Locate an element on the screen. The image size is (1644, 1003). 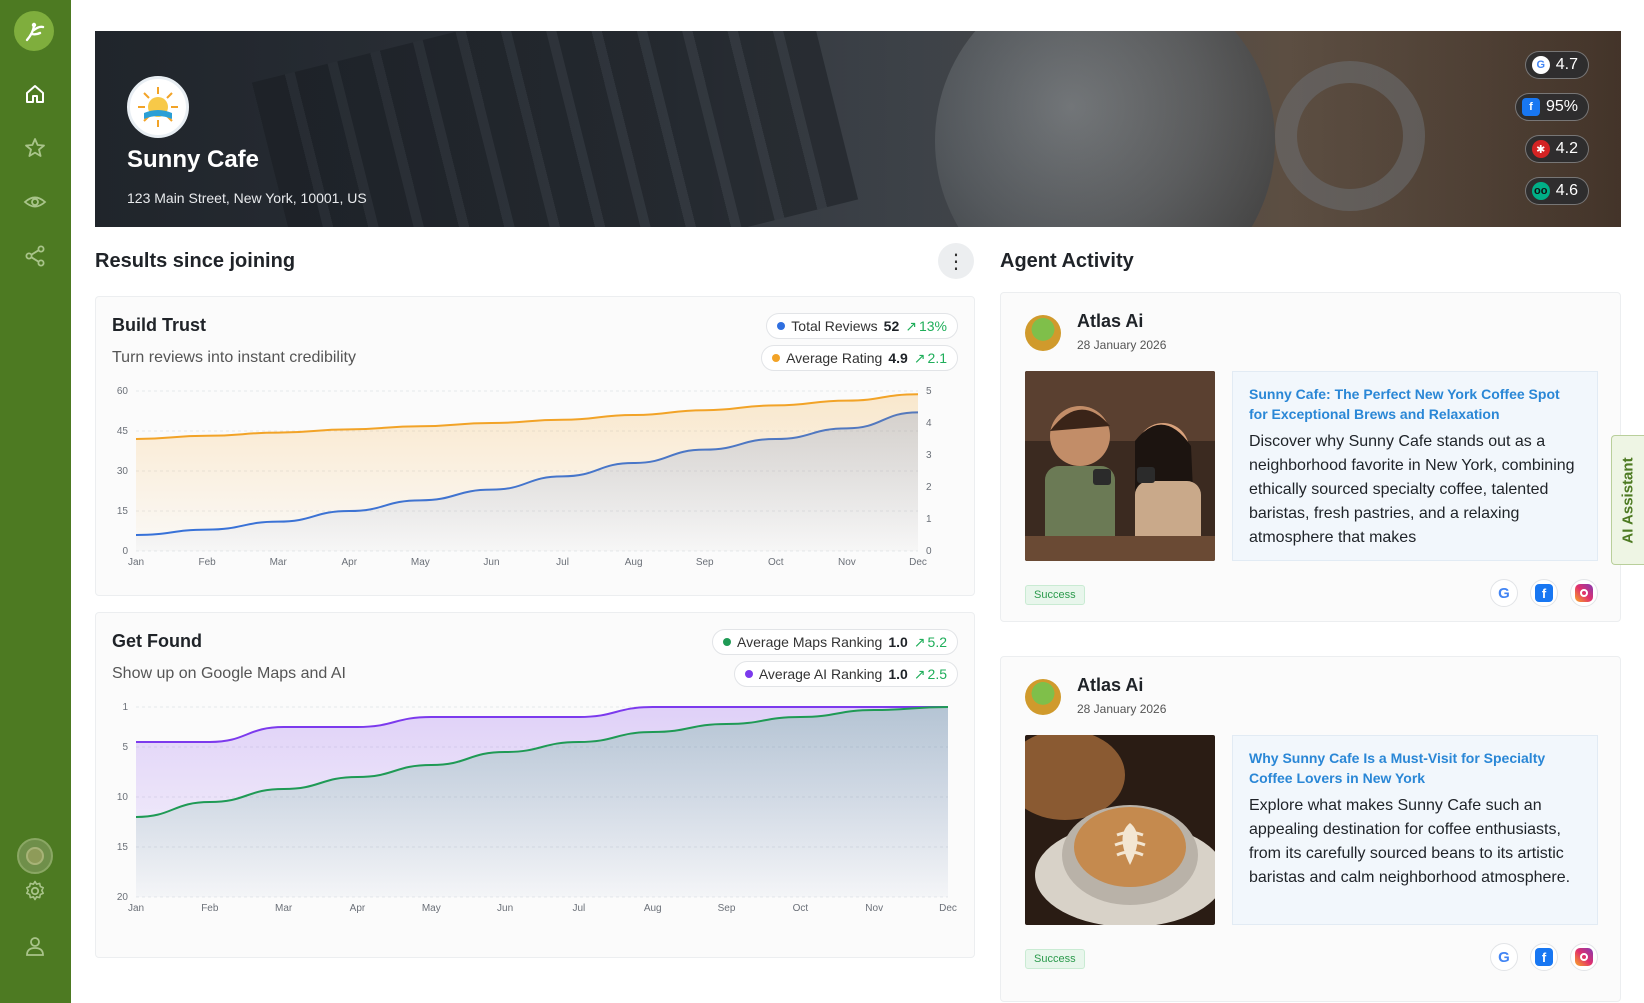
metric-delta: 2.1 is located at coordinates (937, 358).